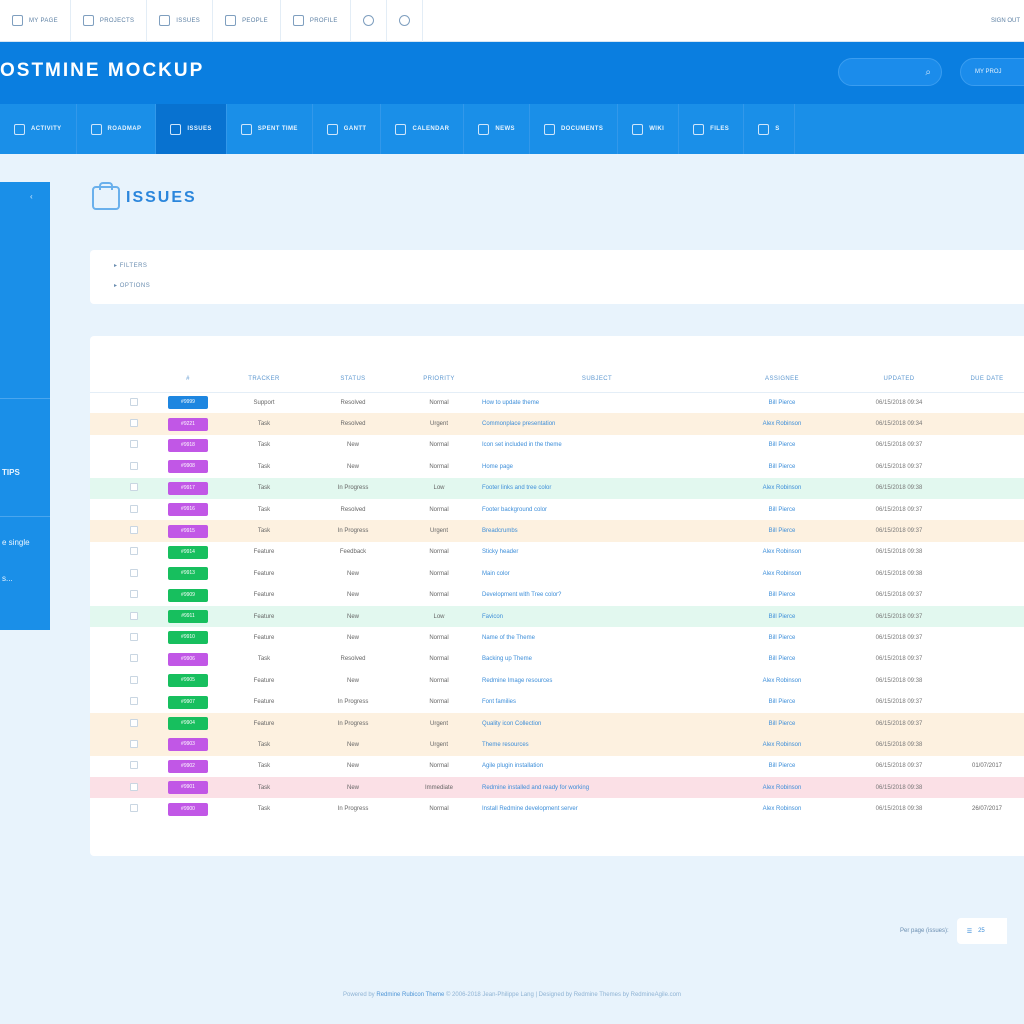 The image size is (1024, 1024). What do you see at coordinates (769, 129) in the screenshot?
I see `tab-s: S` at bounding box center [769, 129].